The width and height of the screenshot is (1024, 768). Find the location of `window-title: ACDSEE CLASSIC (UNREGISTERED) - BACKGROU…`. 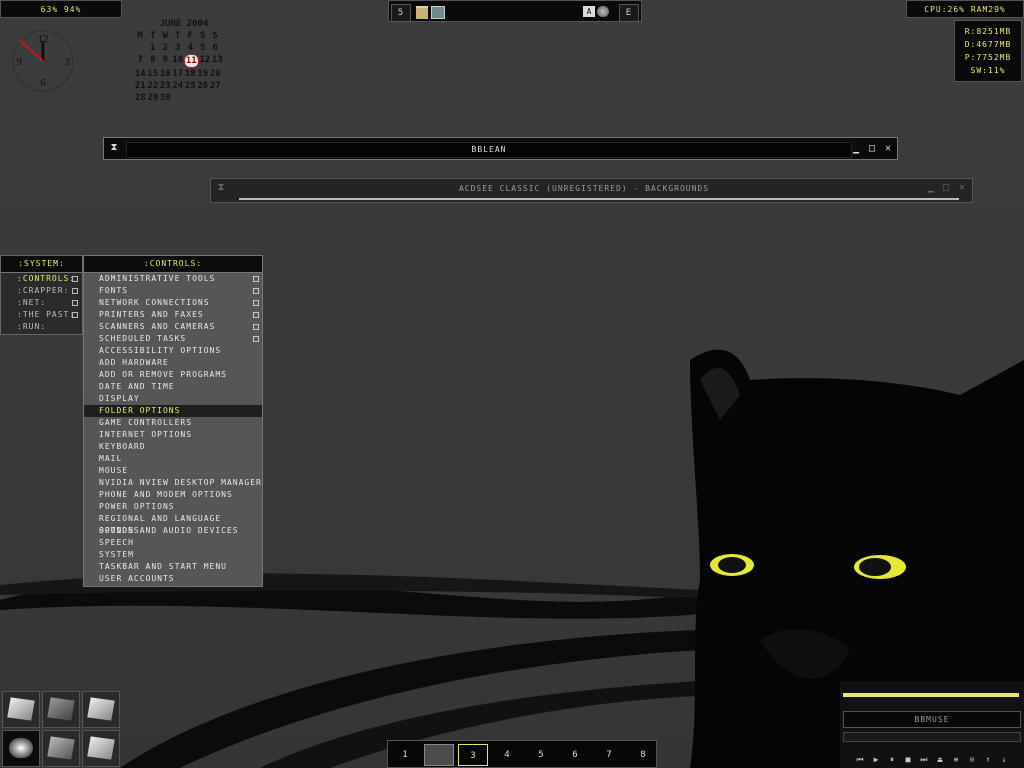

window-title: ACDSEE CLASSIC (UNREGISTERED) - BACKGROU… is located at coordinates (584, 189).